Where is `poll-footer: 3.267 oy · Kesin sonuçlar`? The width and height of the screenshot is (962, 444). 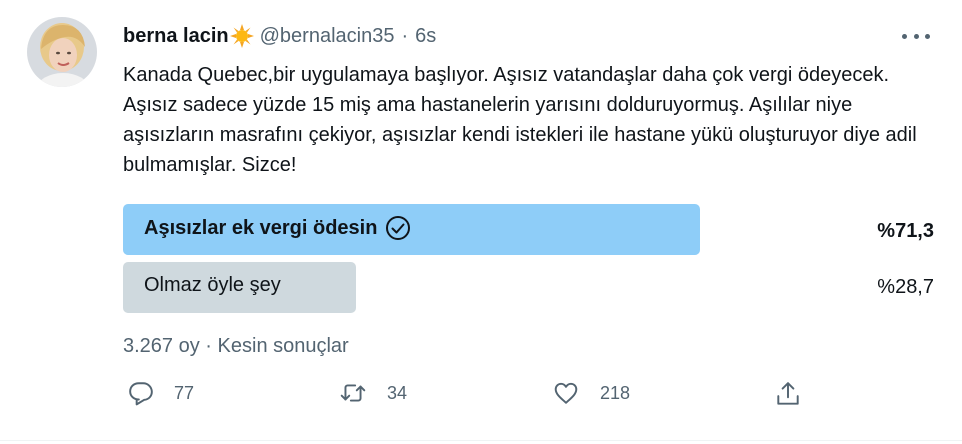 poll-footer: 3.267 oy · Kesin sonuçlar is located at coordinates (236, 346).